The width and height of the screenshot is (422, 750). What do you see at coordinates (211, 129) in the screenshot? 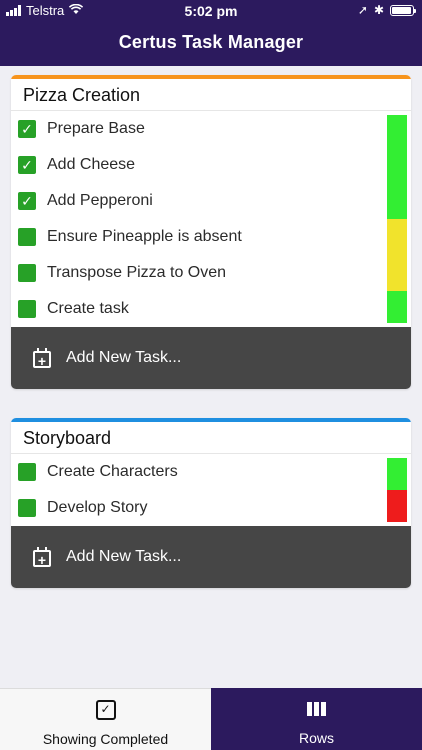
I see `task-row: ✓ Prepare Base` at bounding box center [211, 129].